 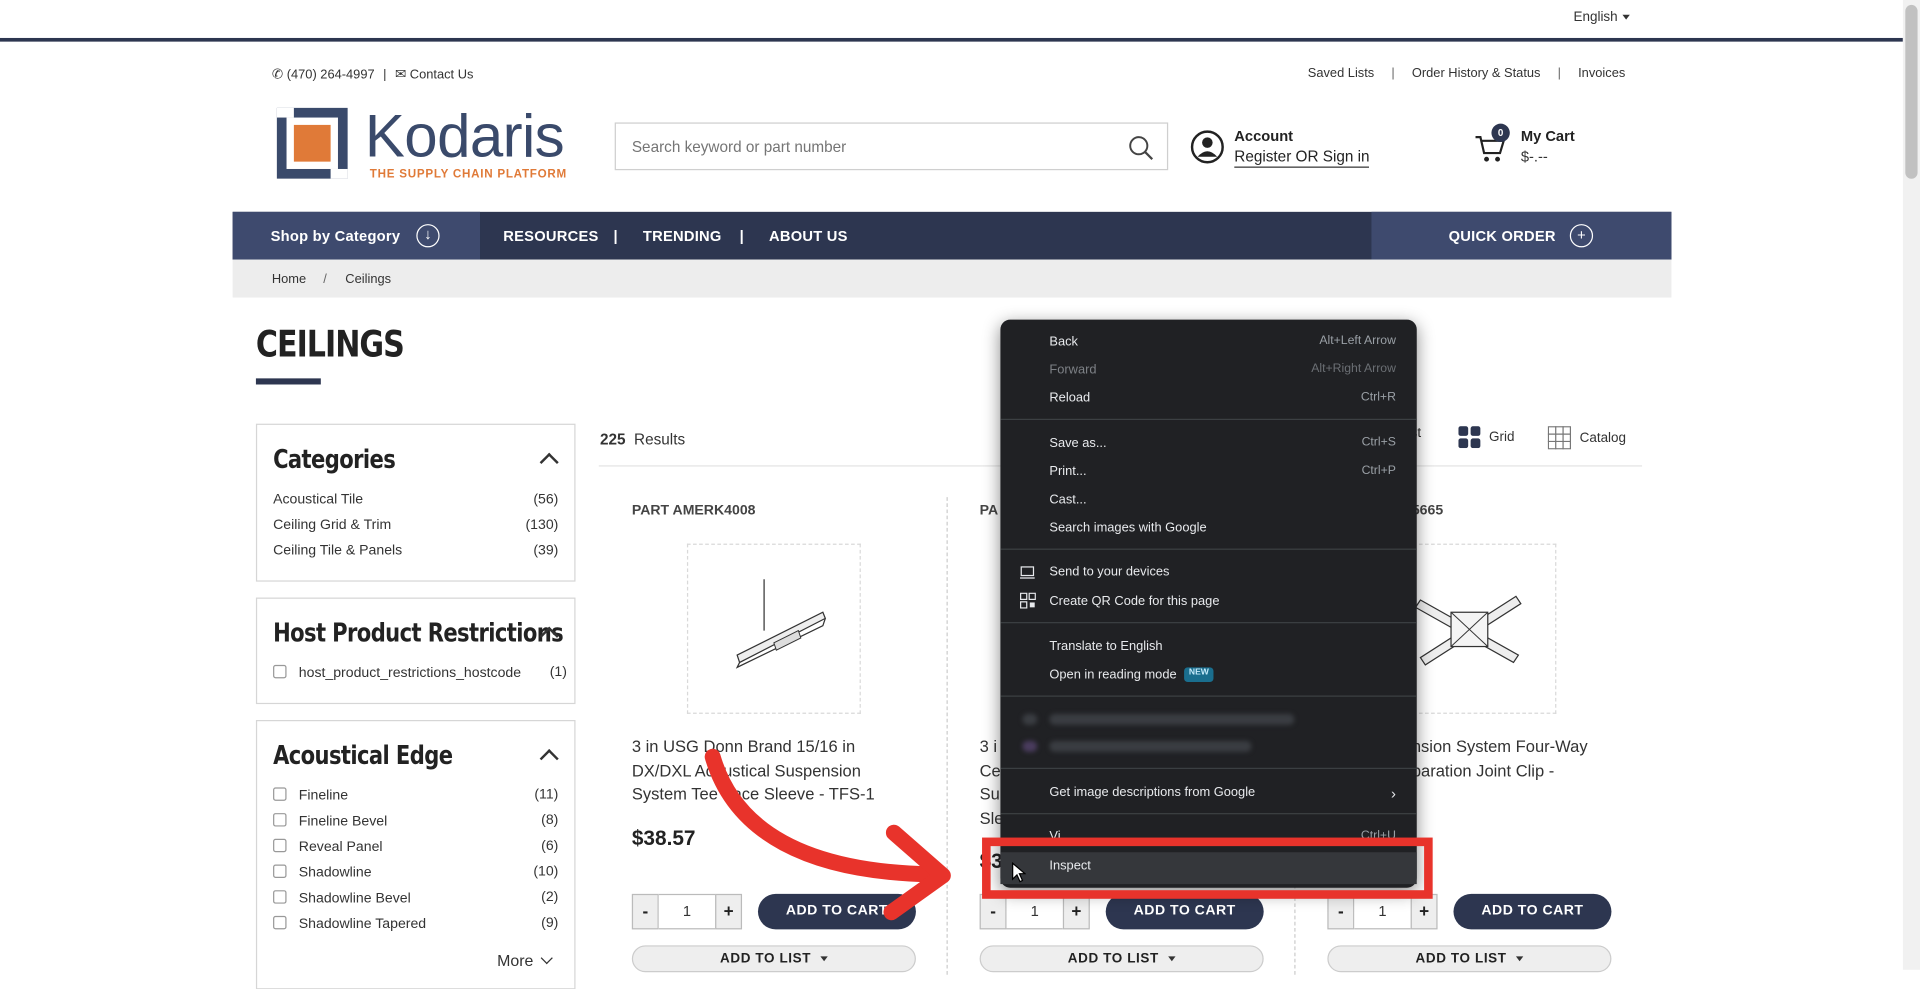 I want to click on red-annotation-arrow-icon, so click(x=827, y=834).